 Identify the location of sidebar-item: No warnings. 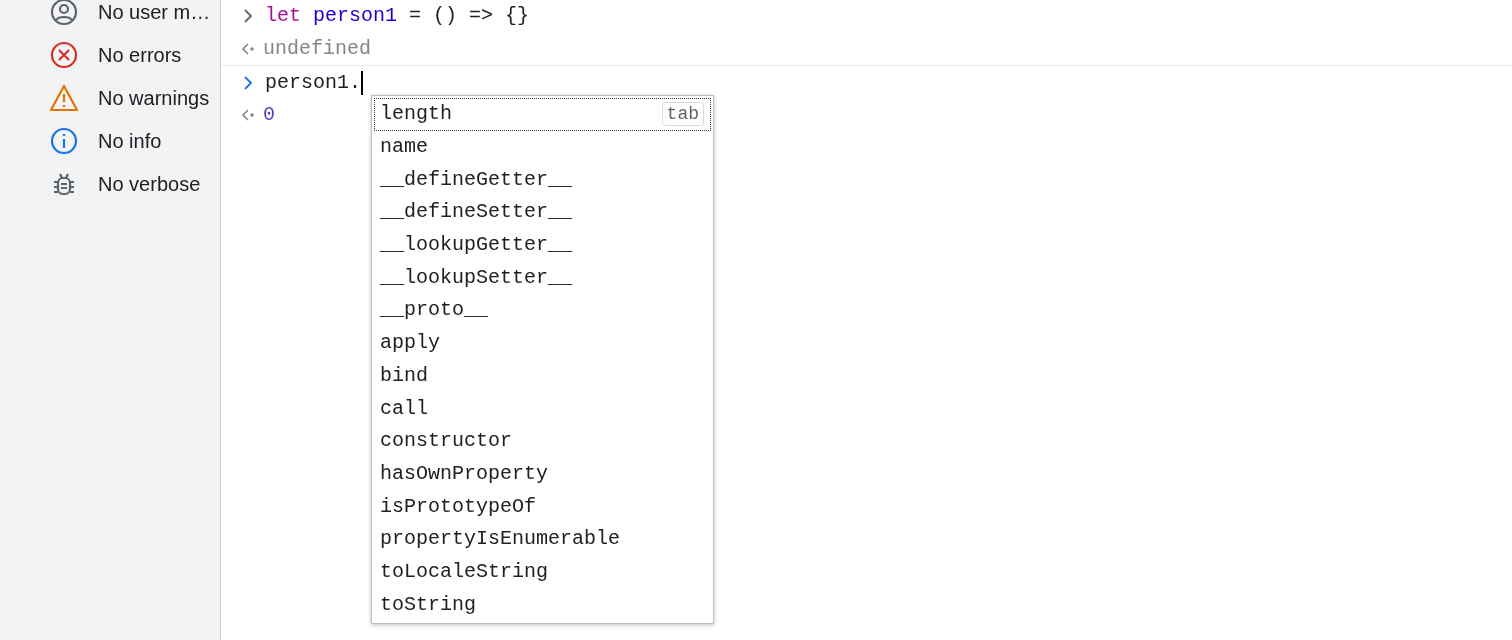
(110, 97).